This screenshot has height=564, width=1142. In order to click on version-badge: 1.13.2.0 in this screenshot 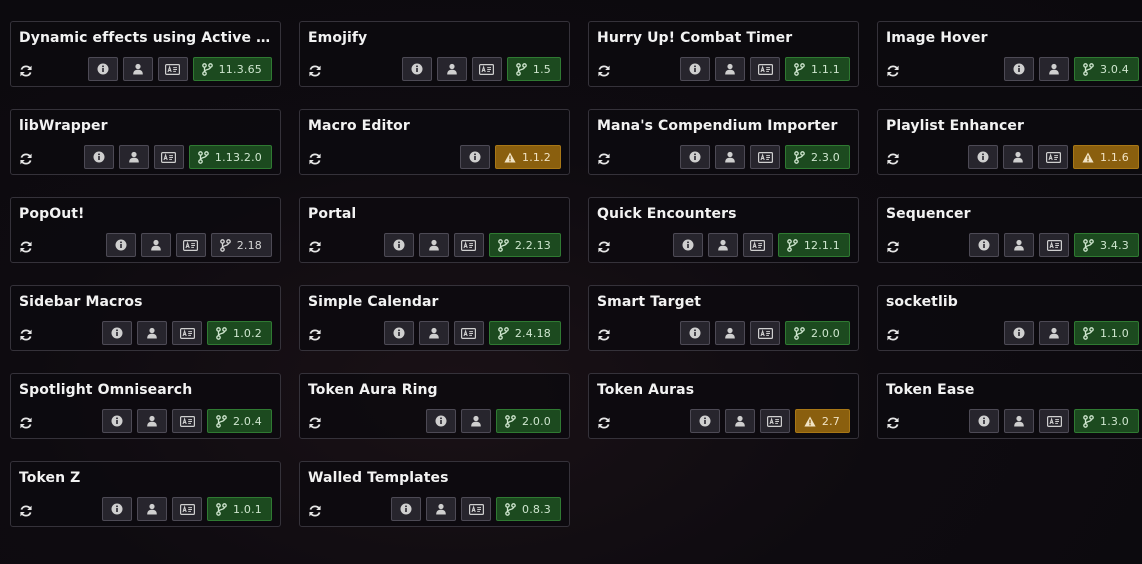, I will do `click(230, 157)`.